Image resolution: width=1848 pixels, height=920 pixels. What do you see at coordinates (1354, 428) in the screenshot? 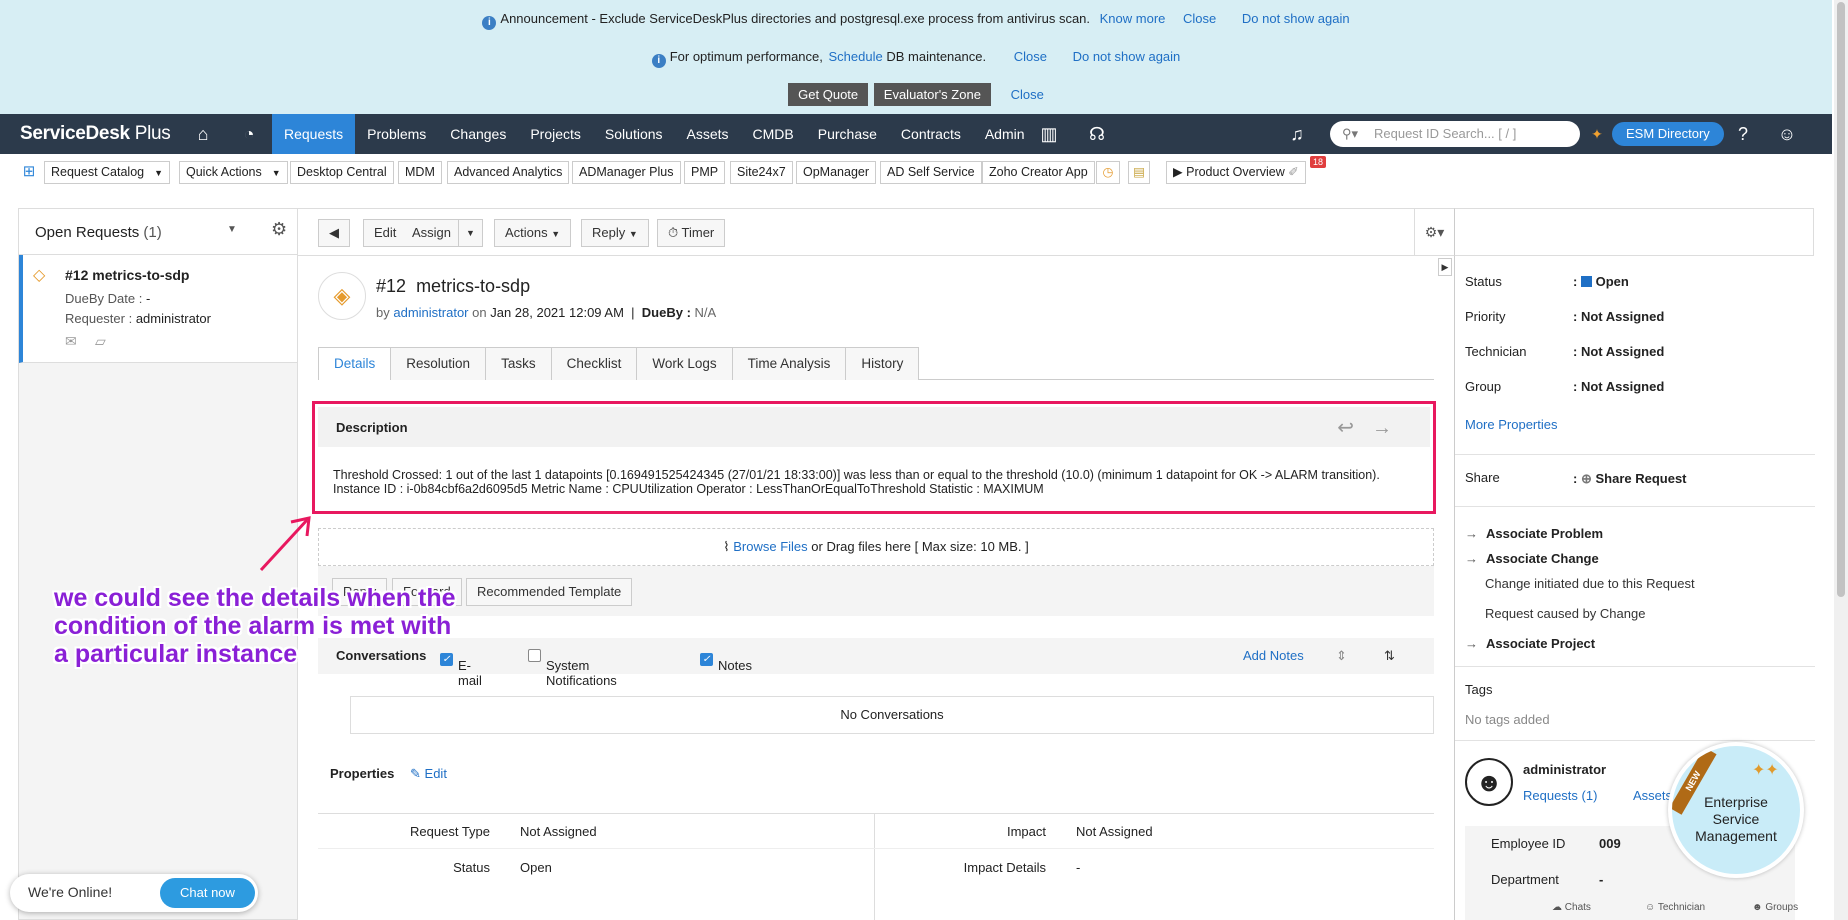
I see `reply-arrow-icon: ↩` at bounding box center [1354, 428].